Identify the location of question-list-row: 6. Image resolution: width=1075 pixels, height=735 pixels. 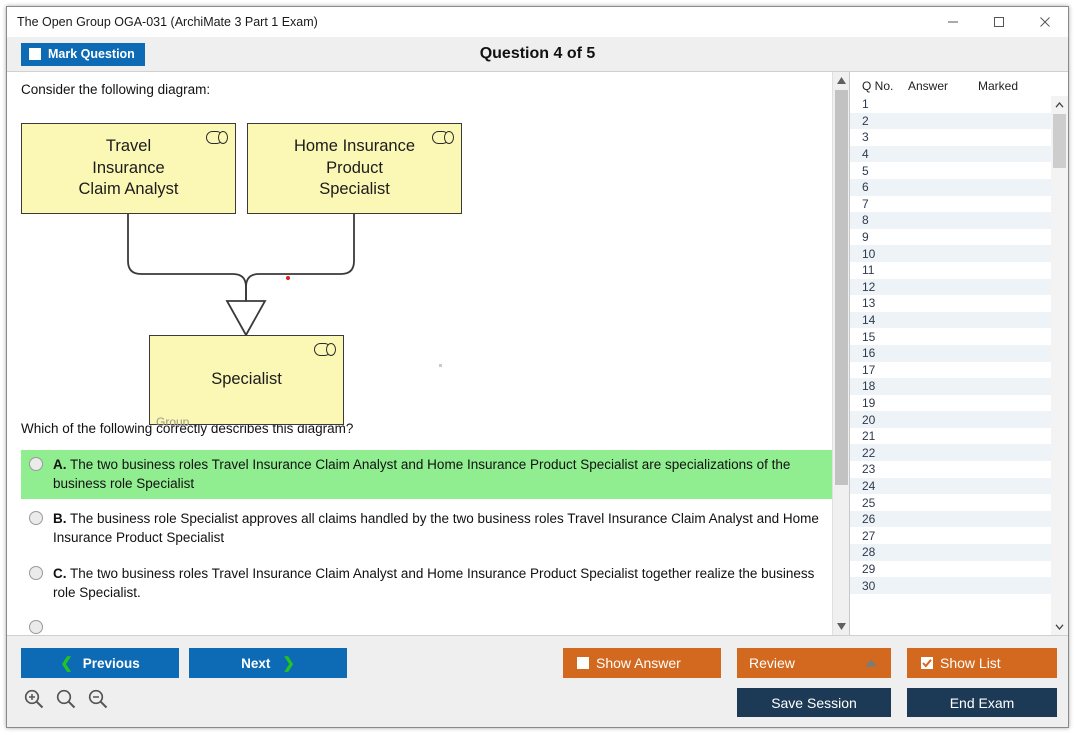
(950, 187).